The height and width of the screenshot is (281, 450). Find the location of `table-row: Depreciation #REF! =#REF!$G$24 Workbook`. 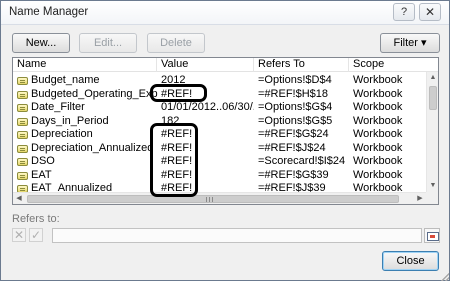

table-row: Depreciation #REF! =#REF!$G$24 Workbook is located at coordinates (219, 135).